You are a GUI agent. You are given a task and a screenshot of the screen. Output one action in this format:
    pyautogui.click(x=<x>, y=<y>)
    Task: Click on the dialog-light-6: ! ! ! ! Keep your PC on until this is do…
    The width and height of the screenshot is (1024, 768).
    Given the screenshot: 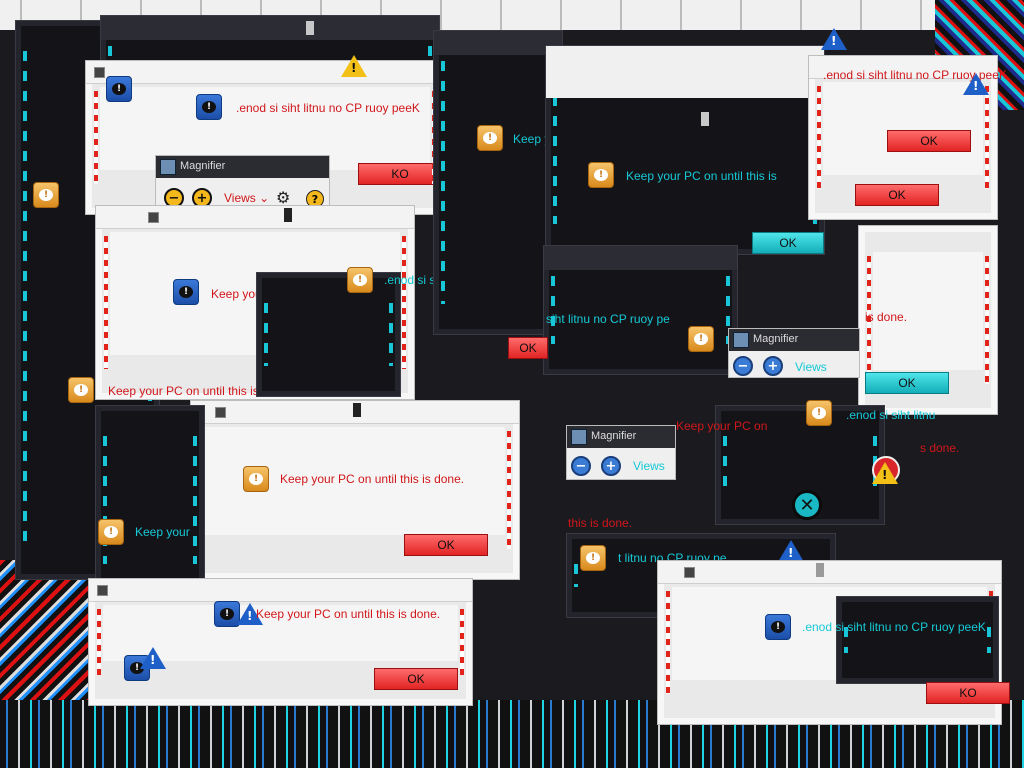 What is the action you would take?
    pyautogui.click(x=280, y=642)
    